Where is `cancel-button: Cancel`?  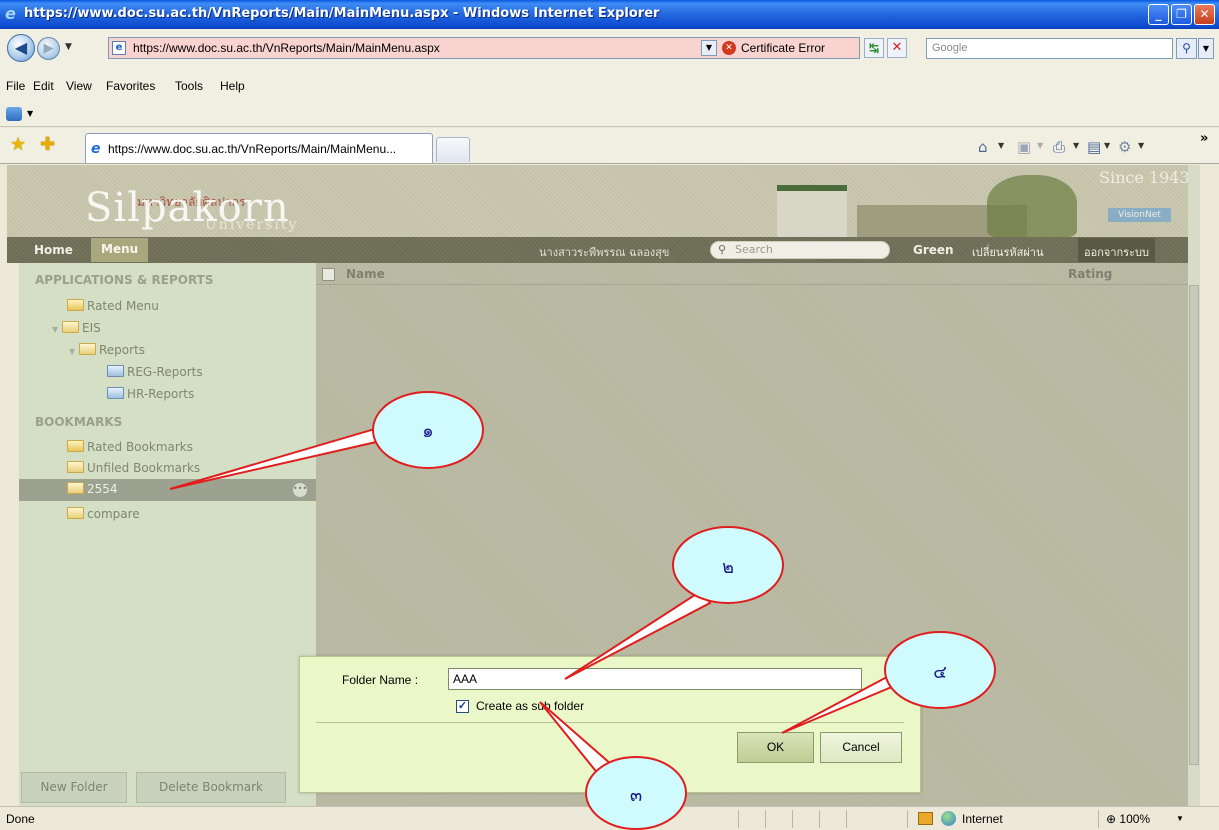 cancel-button: Cancel is located at coordinates (861, 747).